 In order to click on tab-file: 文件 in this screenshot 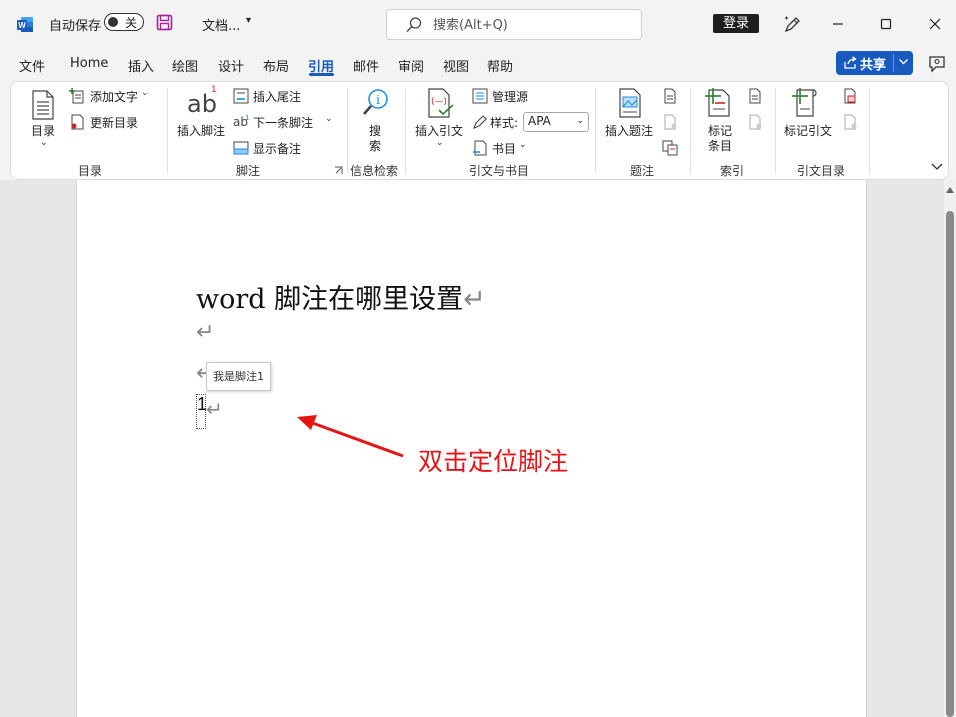, I will do `click(32, 65)`.